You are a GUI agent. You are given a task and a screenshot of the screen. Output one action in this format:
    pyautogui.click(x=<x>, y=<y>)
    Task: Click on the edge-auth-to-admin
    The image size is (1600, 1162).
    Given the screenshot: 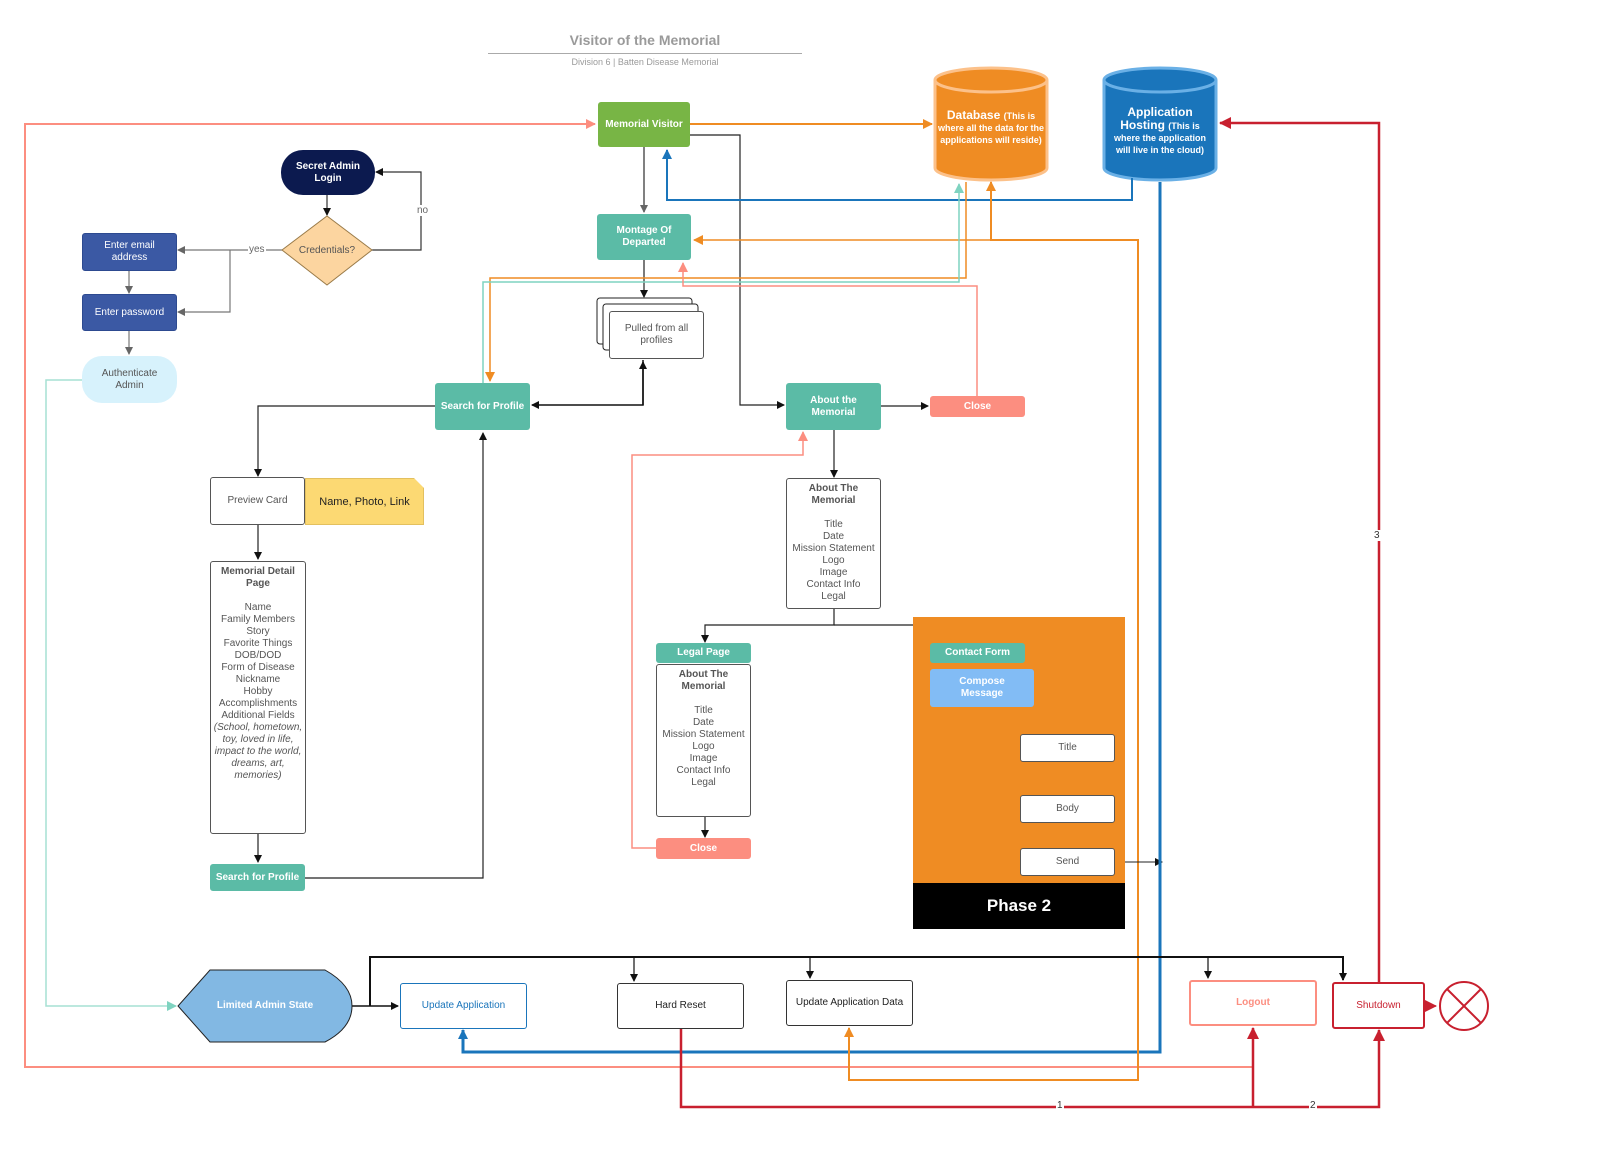 What is the action you would take?
    pyautogui.click(x=111, y=695)
    